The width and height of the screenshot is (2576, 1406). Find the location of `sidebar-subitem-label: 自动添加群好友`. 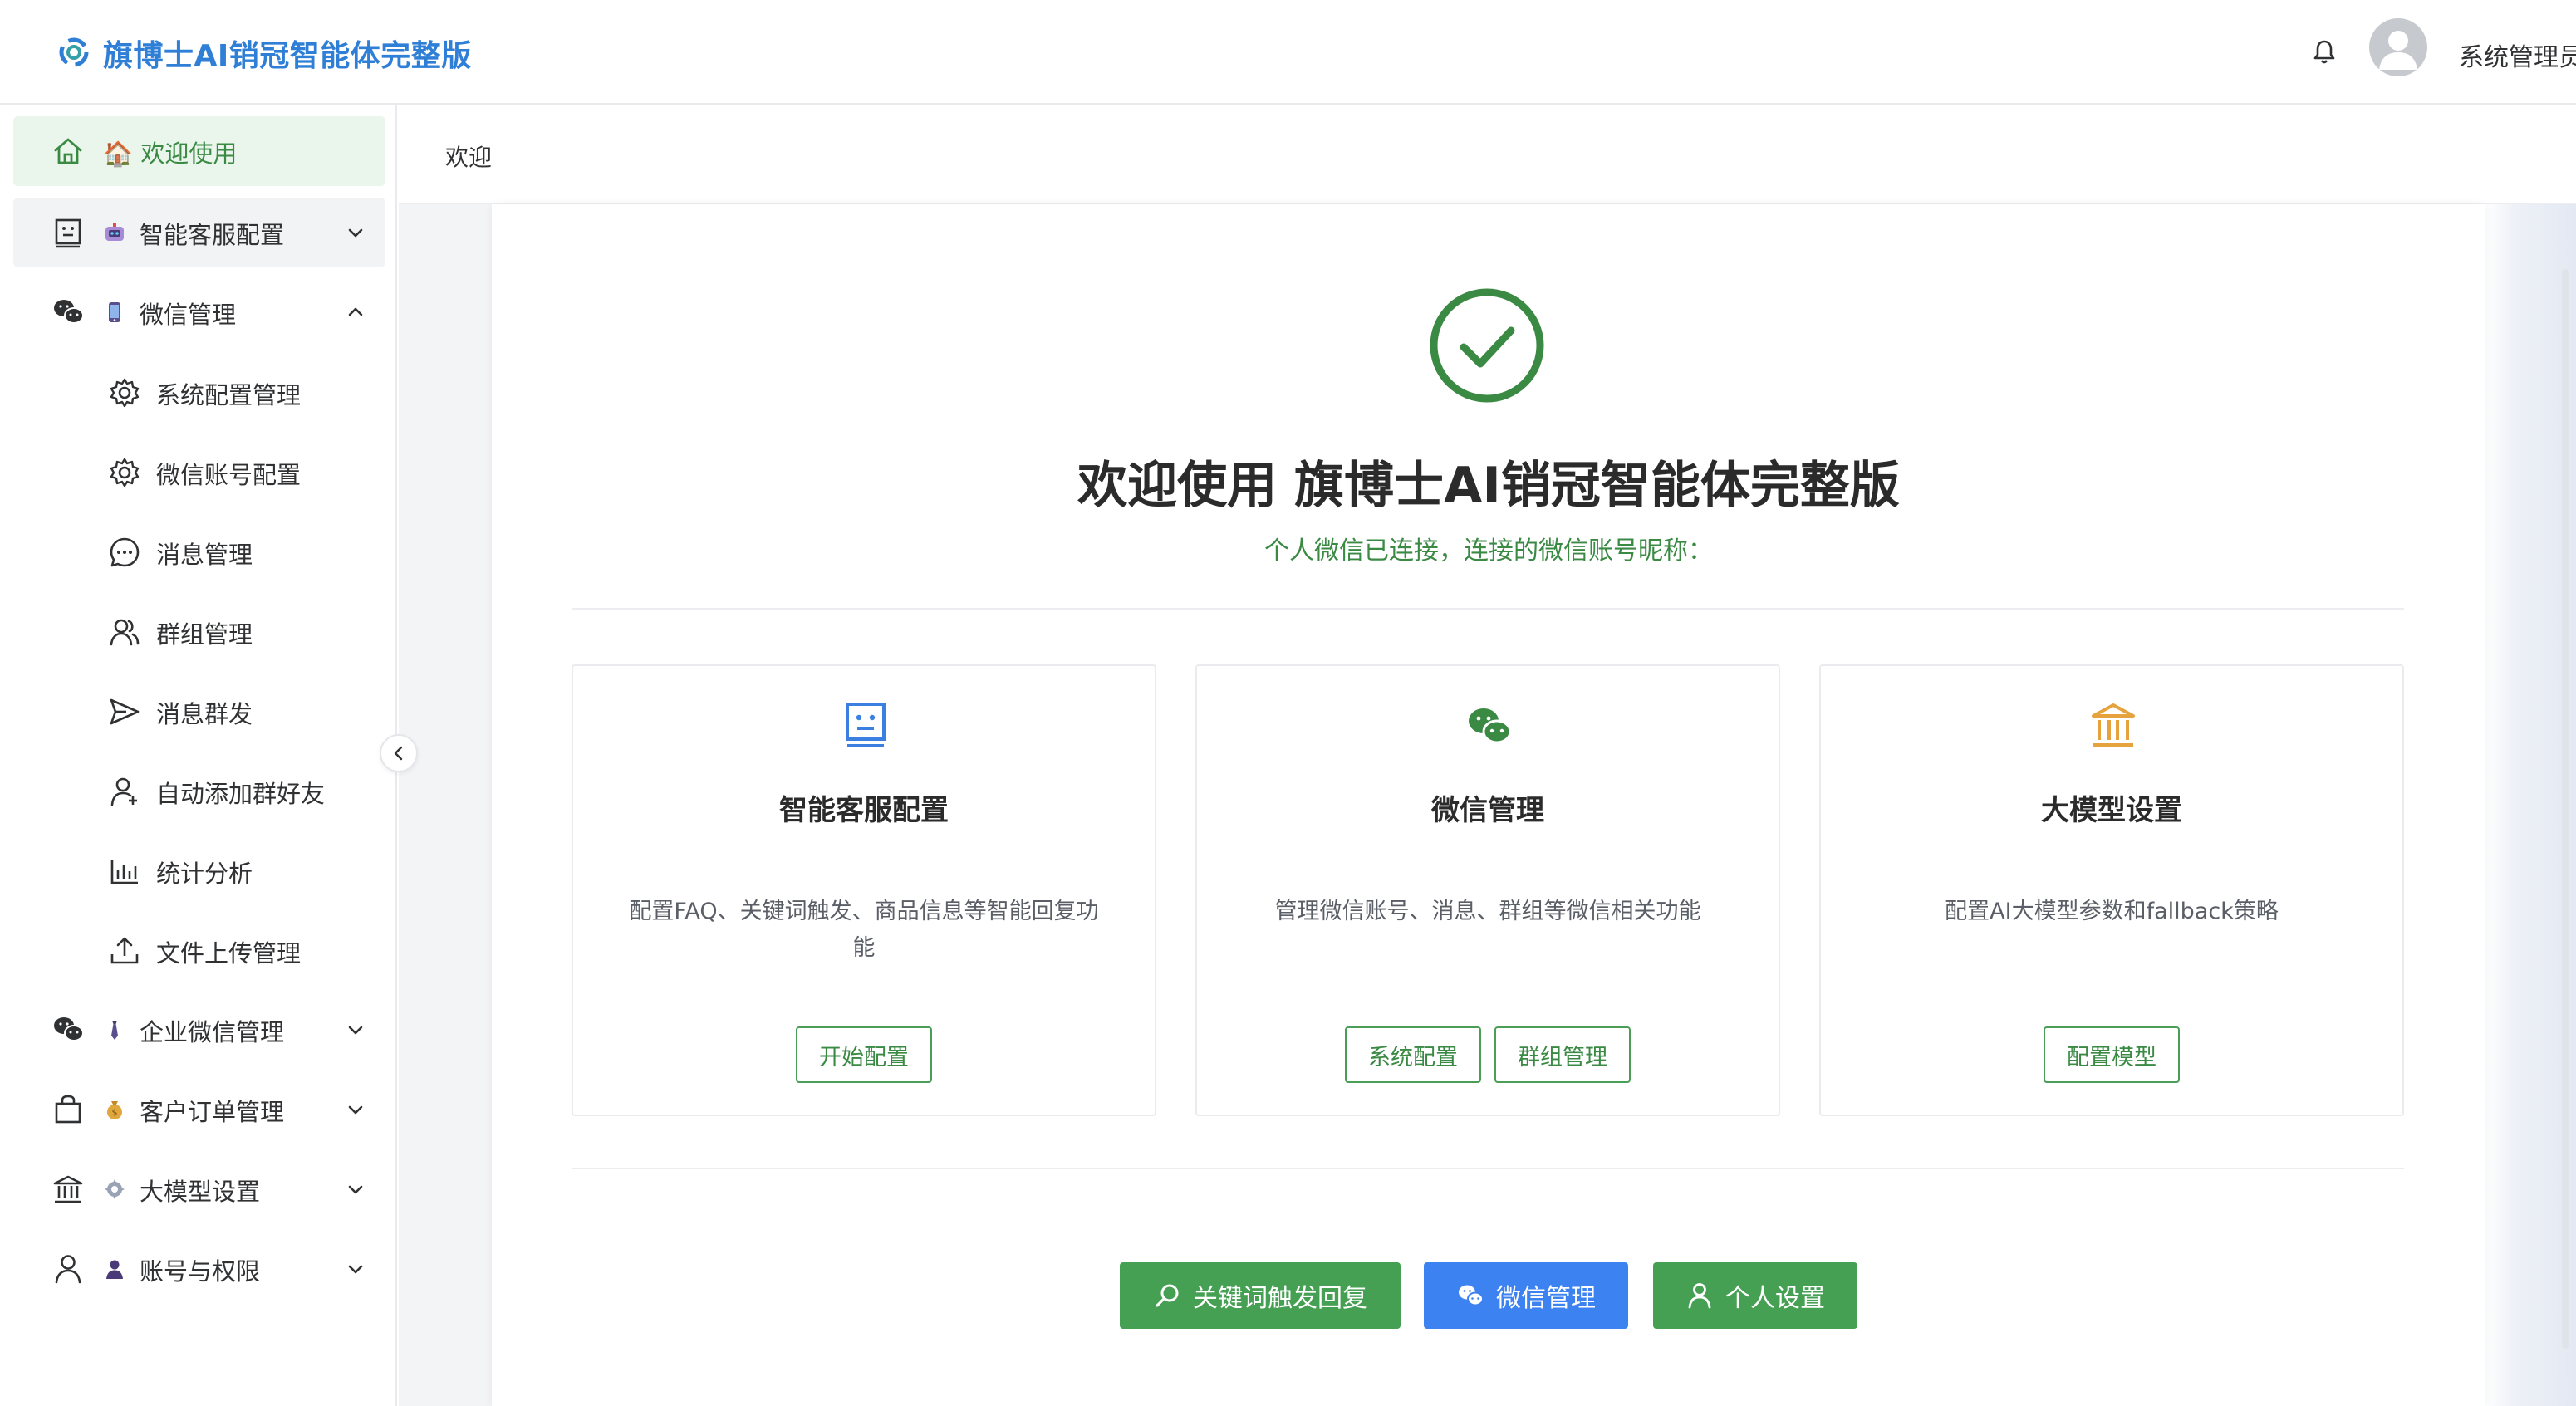

sidebar-subitem-label: 自动添加群好友 is located at coordinates (241, 794).